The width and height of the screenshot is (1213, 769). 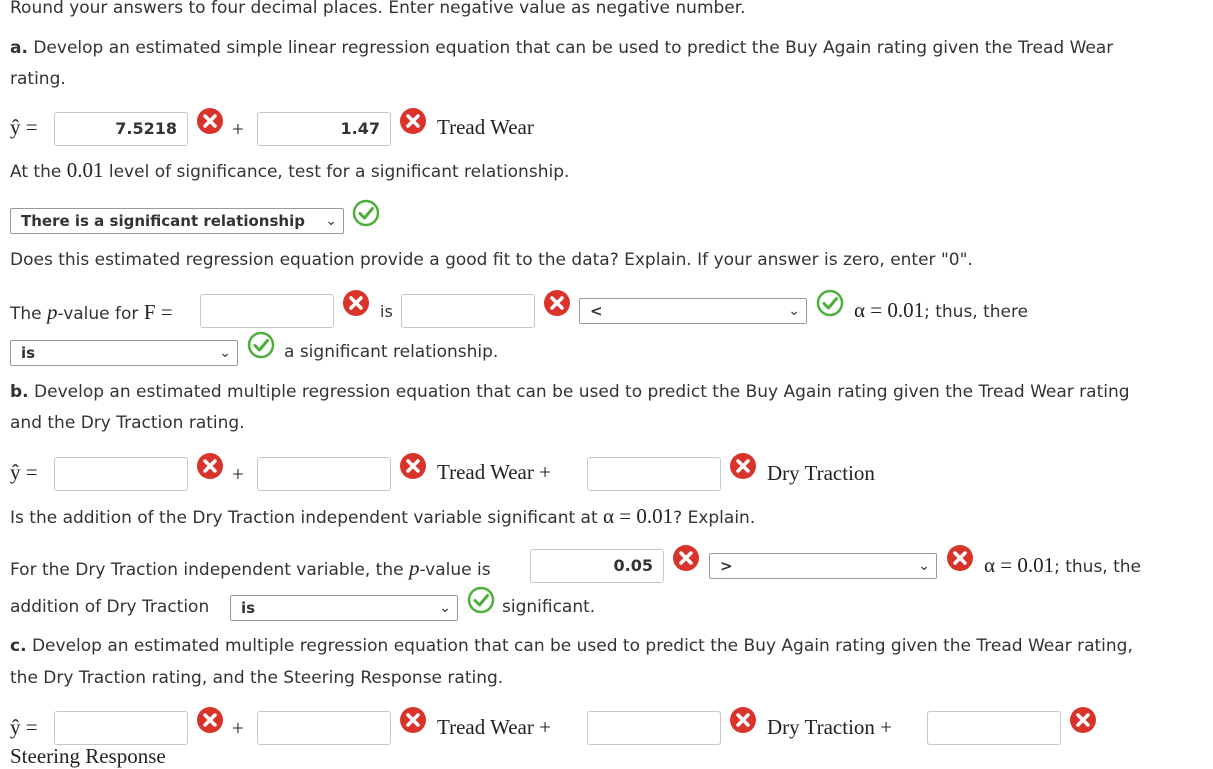 I want to click on b1-input-b, so click(x=324, y=474).